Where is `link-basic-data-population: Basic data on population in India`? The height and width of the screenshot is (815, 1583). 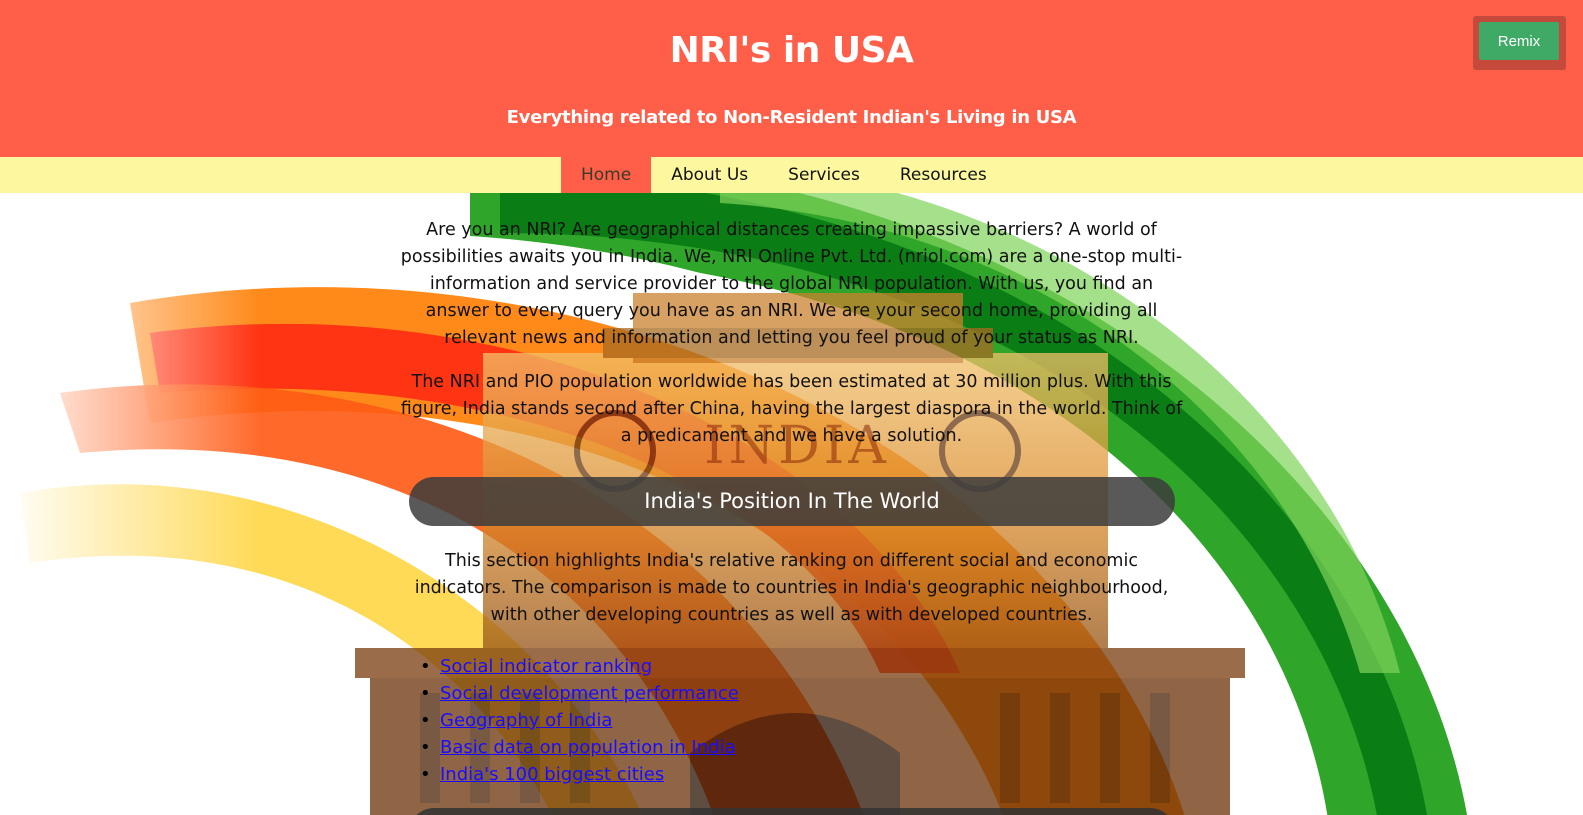 link-basic-data-population: Basic data on population in India is located at coordinates (588, 747).